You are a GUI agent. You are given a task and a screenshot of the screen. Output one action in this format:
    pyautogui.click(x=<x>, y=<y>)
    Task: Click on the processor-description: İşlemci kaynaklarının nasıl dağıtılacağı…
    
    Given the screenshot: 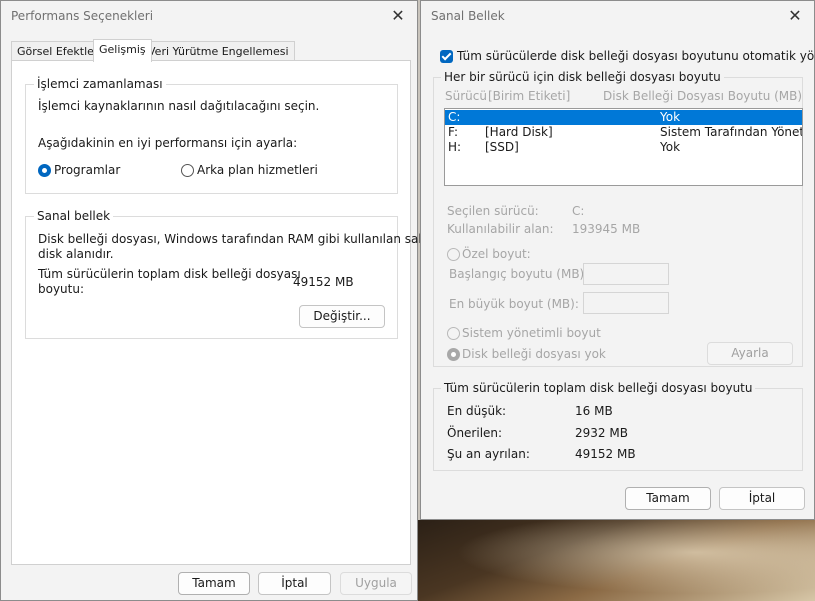 What is the action you would take?
    pyautogui.click(x=179, y=106)
    